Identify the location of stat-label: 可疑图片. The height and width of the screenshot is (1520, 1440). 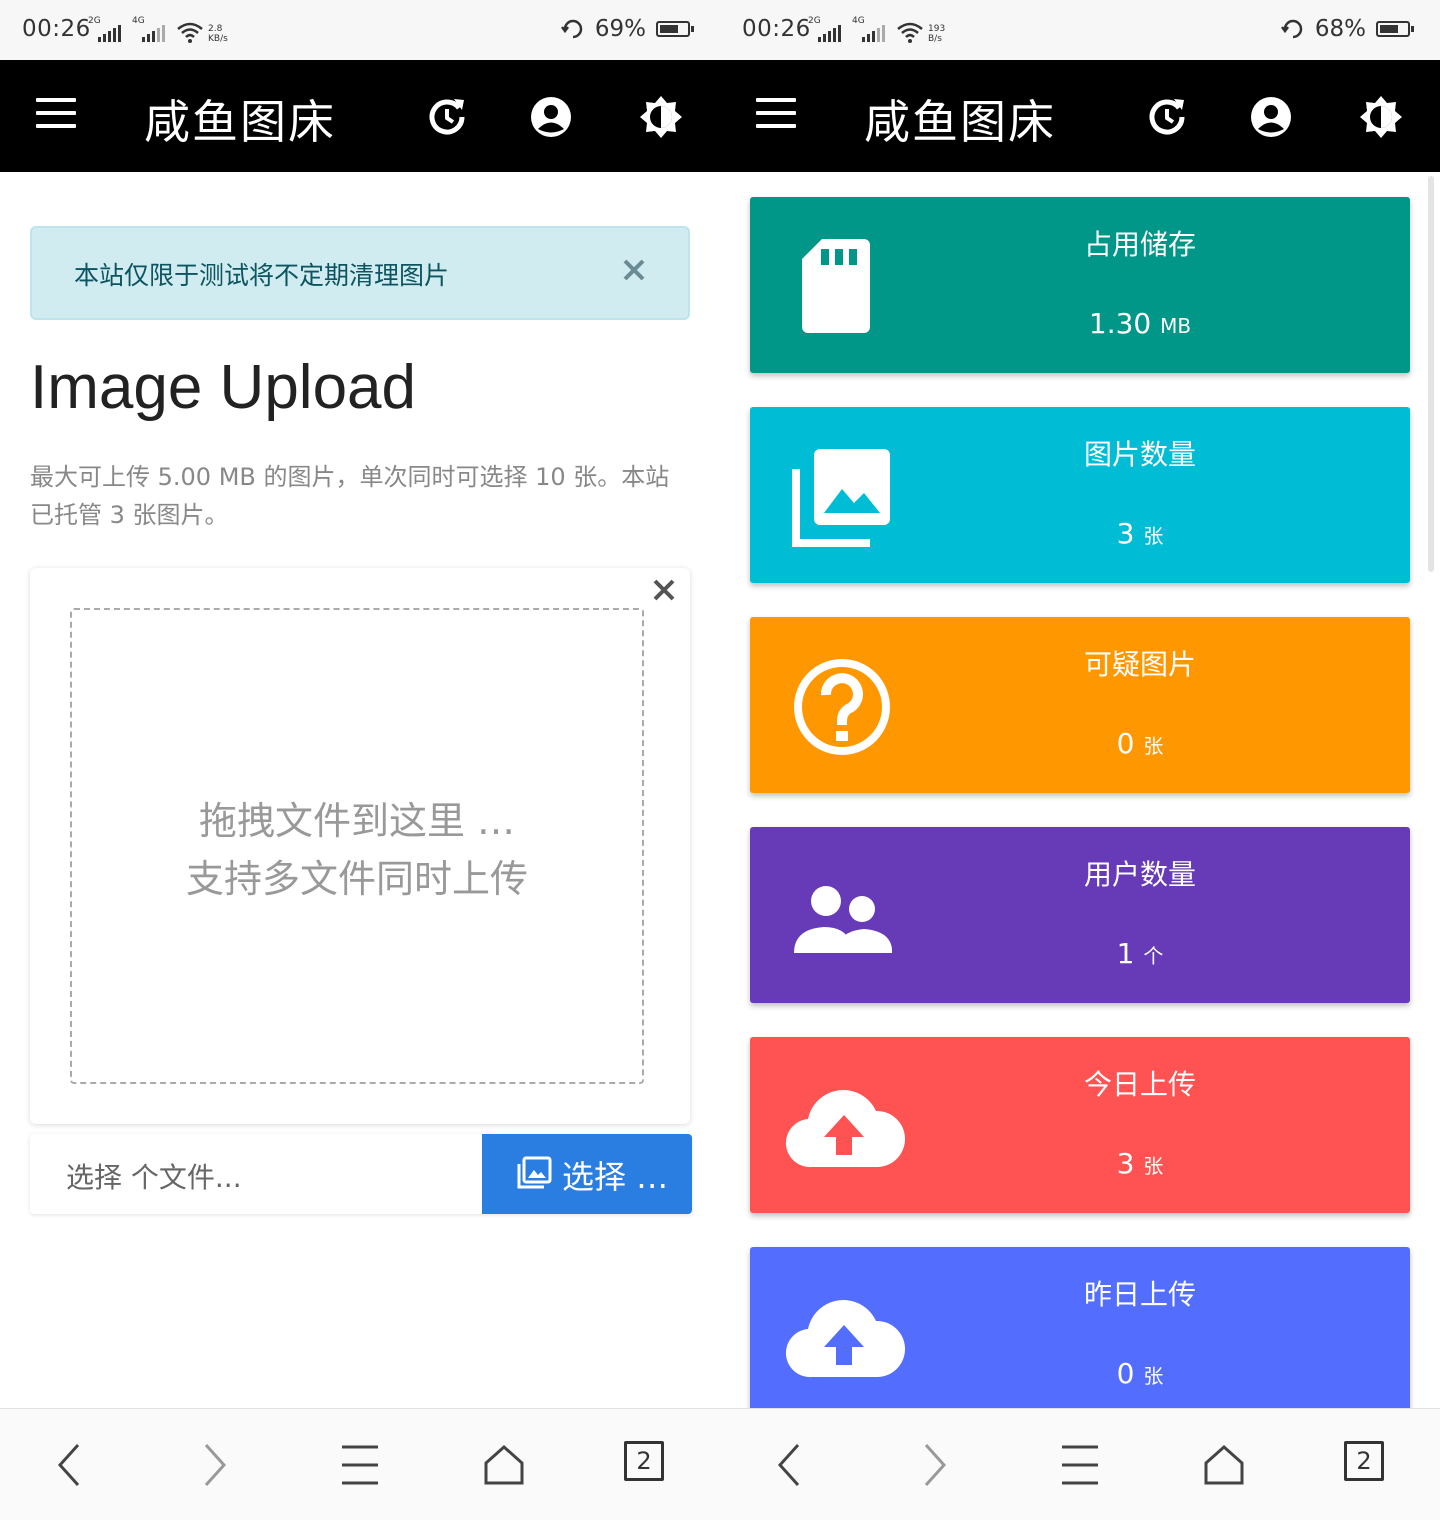
(1139, 664).